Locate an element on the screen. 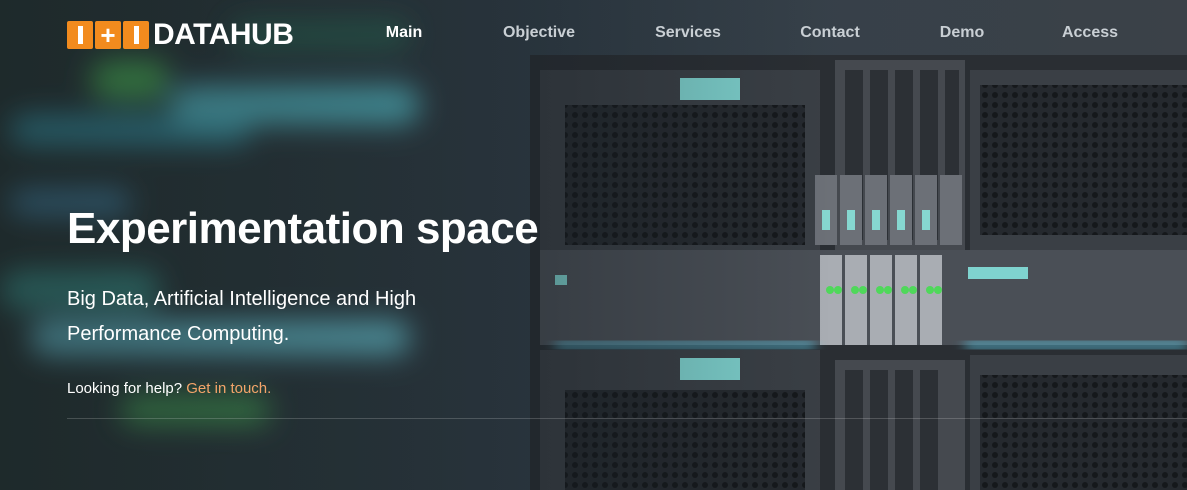  nav-item-access: Access is located at coordinates (1090, 33).